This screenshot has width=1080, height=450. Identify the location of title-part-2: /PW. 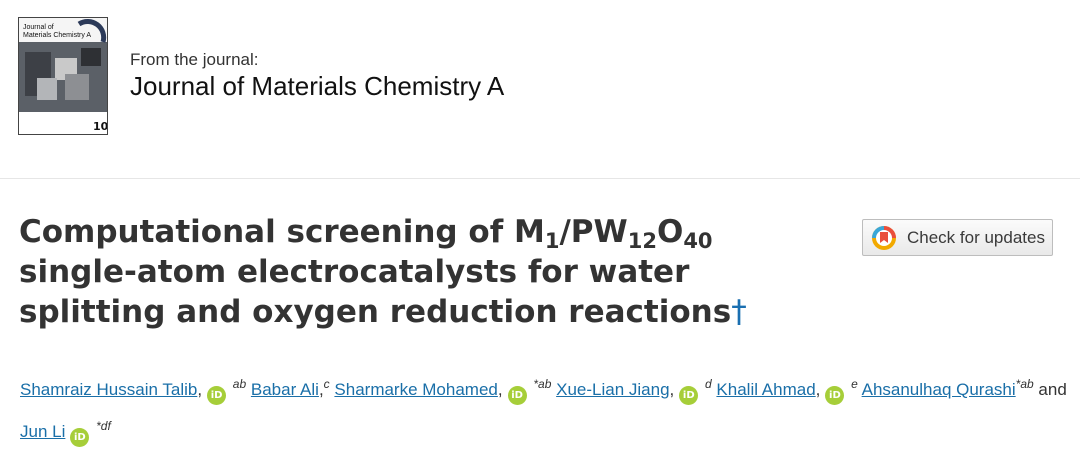
(593, 232).